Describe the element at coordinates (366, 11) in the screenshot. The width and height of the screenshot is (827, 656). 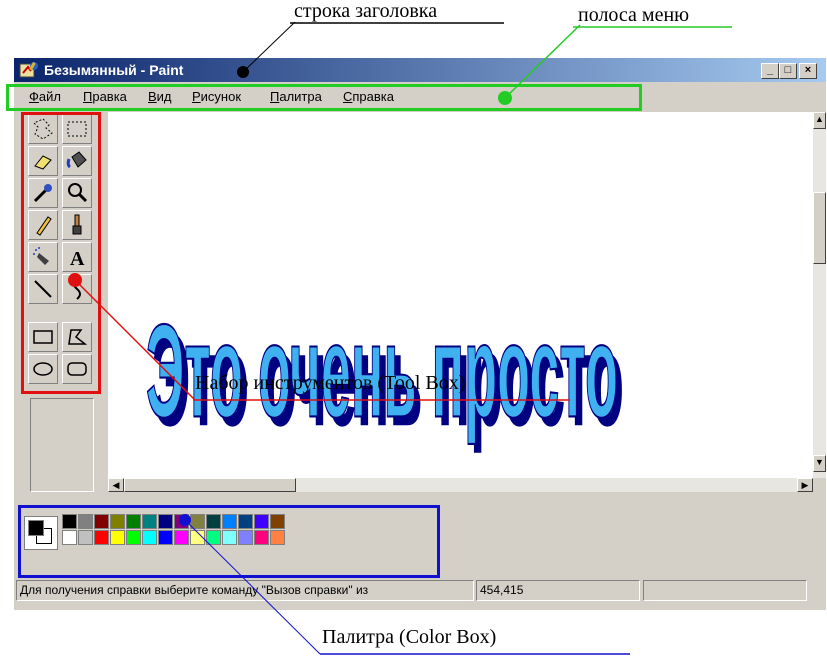
I see `annotation-title-bar-label: строка заголовка` at that location.